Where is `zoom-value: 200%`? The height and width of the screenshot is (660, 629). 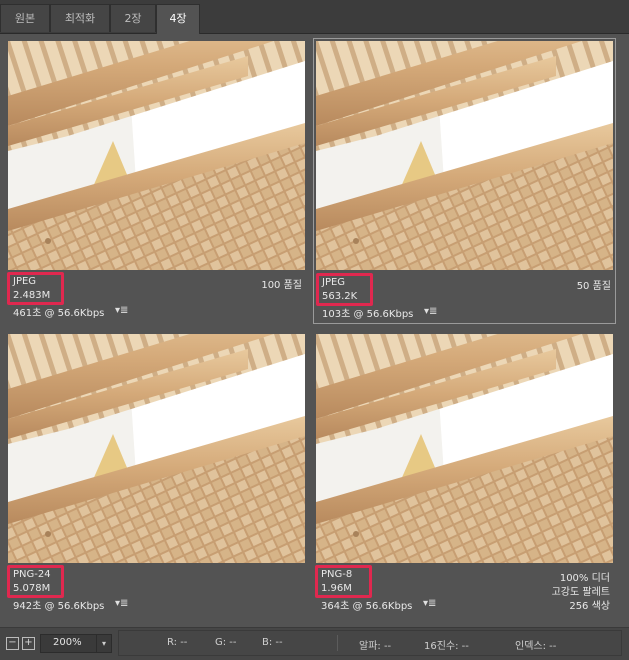
zoom-value: 200% is located at coordinates (67, 642).